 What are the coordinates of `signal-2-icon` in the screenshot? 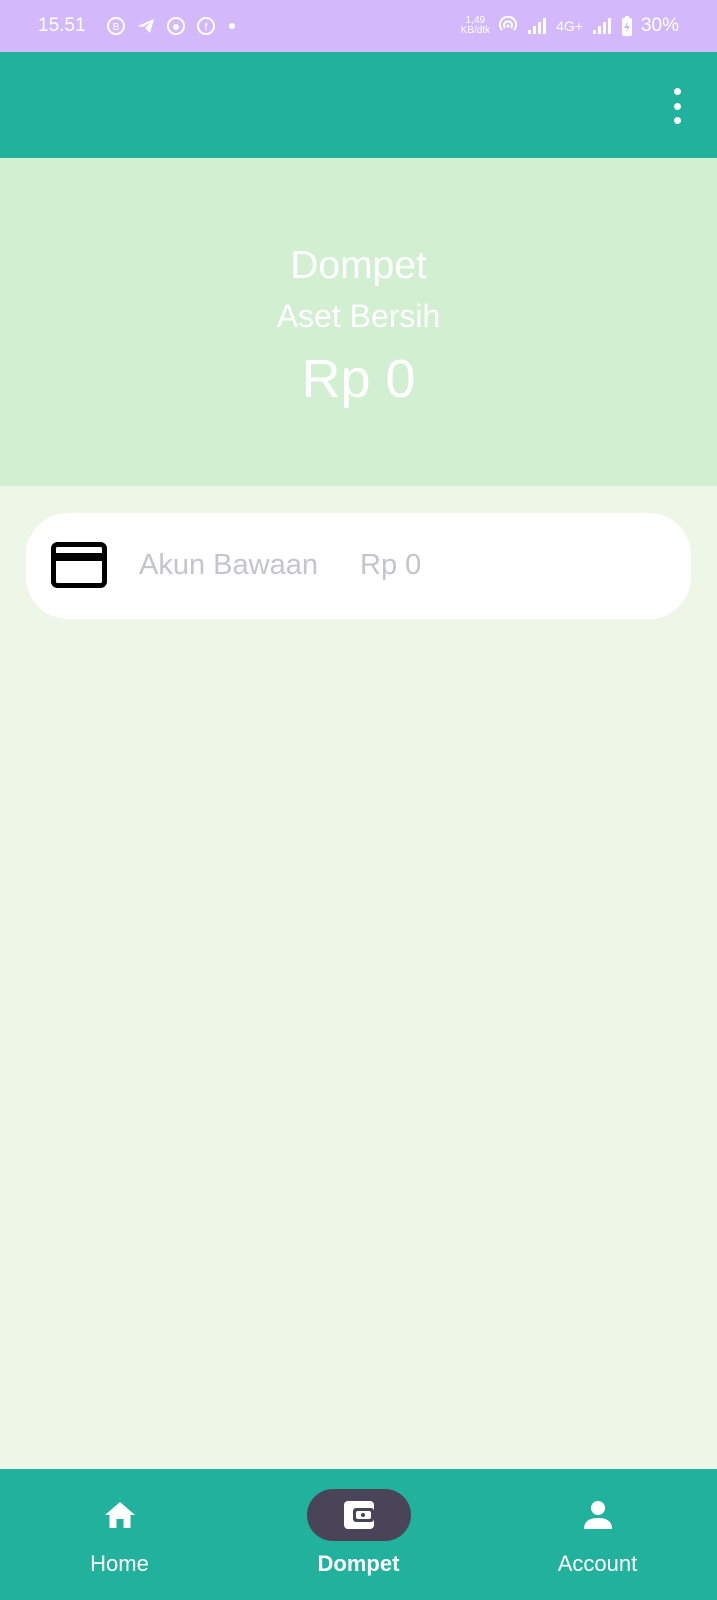 It's located at (601, 26).